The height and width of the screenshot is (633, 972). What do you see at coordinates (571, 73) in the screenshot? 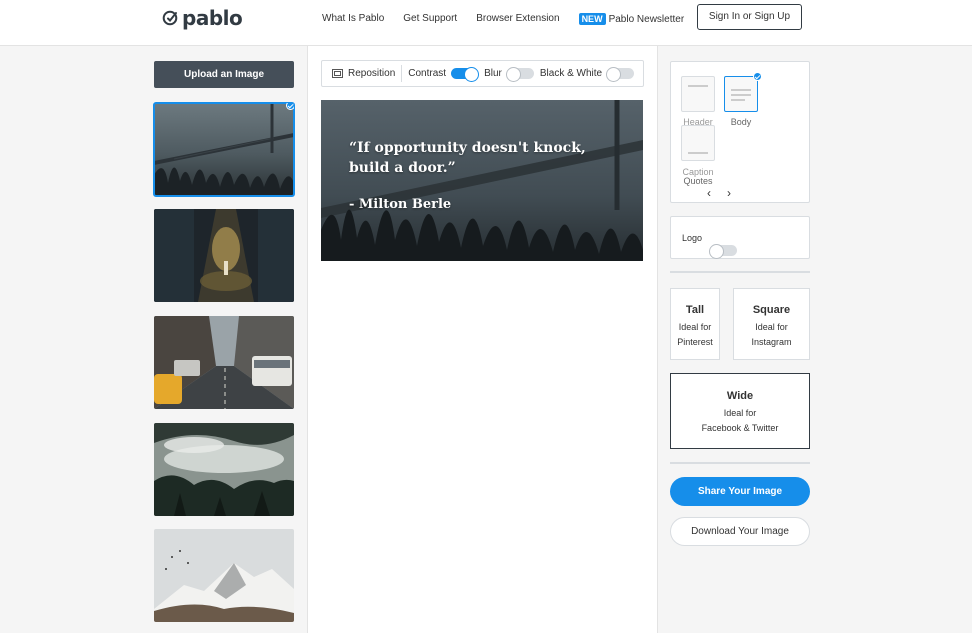
I see `black-white-label: Black & White` at bounding box center [571, 73].